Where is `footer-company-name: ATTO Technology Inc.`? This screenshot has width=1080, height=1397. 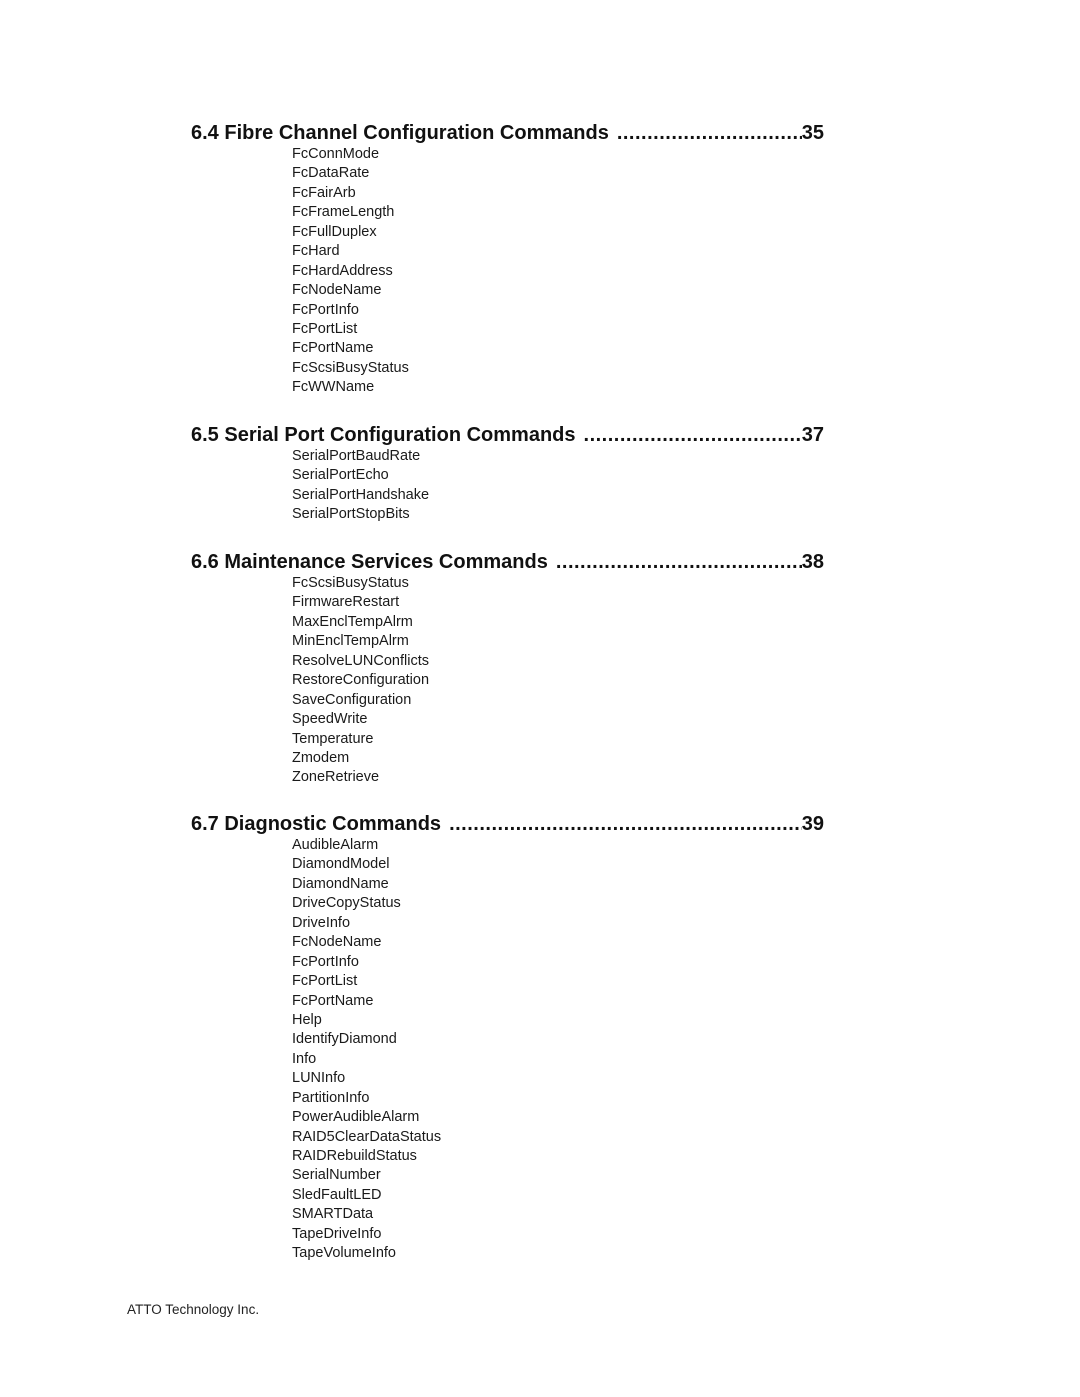
footer-company-name: ATTO Technology Inc. is located at coordinates (193, 1309).